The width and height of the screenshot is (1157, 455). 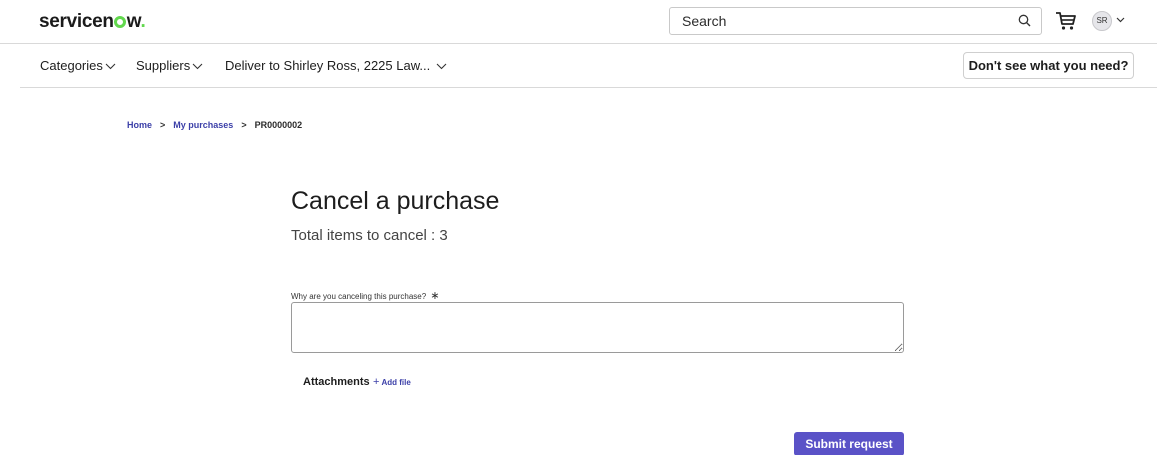 What do you see at coordinates (278, 125) in the screenshot?
I see `breadcrumb-current: PR0000002` at bounding box center [278, 125].